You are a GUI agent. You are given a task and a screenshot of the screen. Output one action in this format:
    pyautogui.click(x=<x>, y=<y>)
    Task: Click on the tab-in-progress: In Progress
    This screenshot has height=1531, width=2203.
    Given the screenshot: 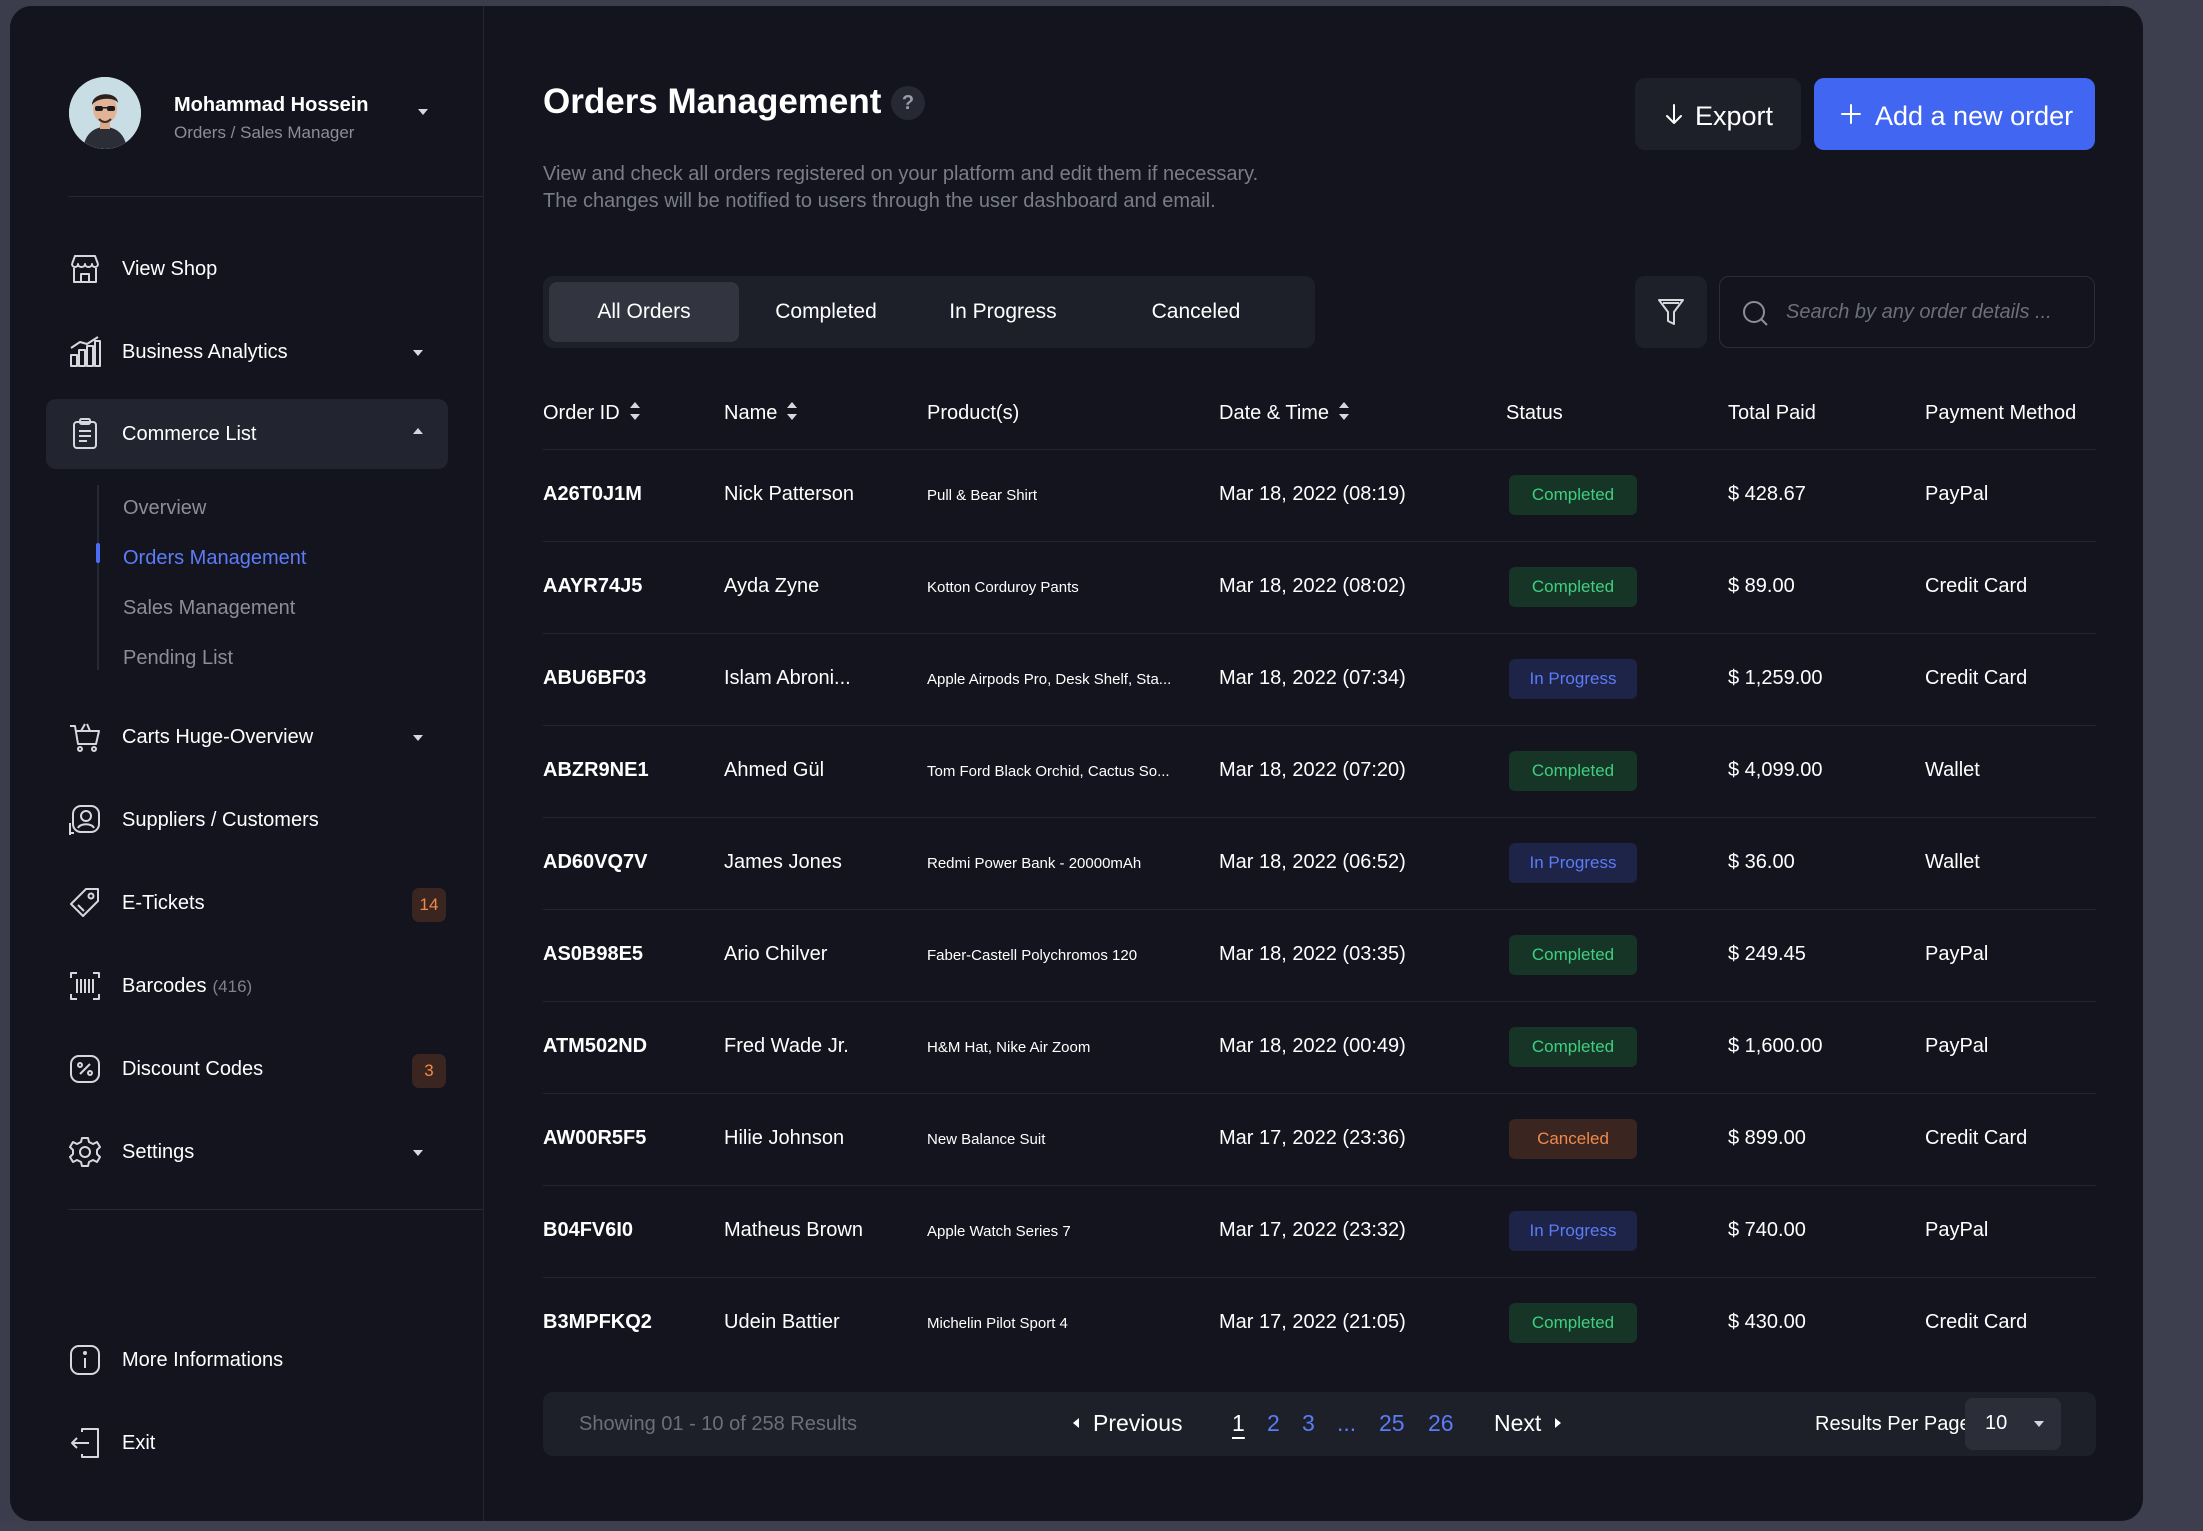 What is the action you would take?
    pyautogui.click(x=1003, y=312)
    